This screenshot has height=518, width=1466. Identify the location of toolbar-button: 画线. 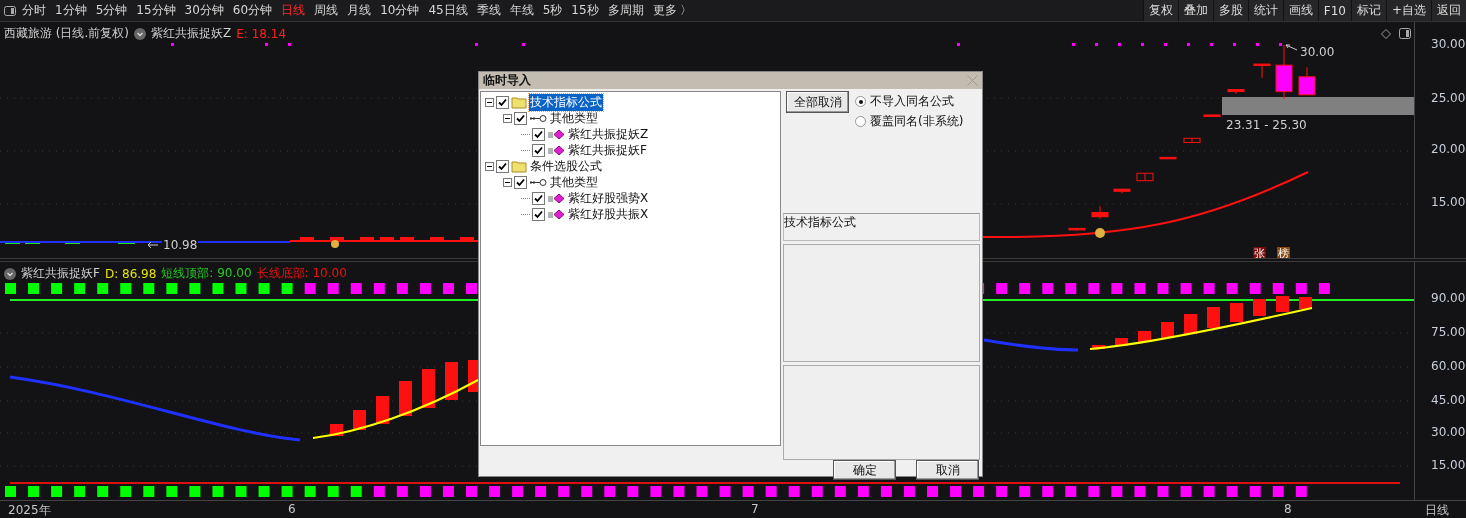
(1300, 10).